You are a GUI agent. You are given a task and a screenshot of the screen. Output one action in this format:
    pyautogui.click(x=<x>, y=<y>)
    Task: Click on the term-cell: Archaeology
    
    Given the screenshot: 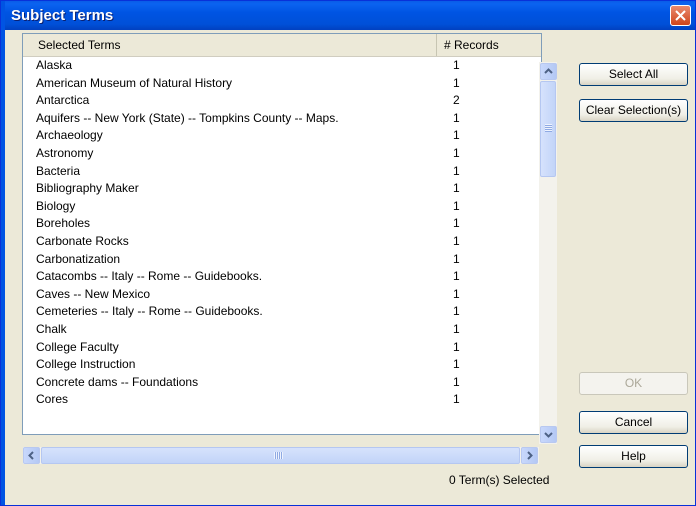 What is the action you would take?
    pyautogui.click(x=69, y=135)
    